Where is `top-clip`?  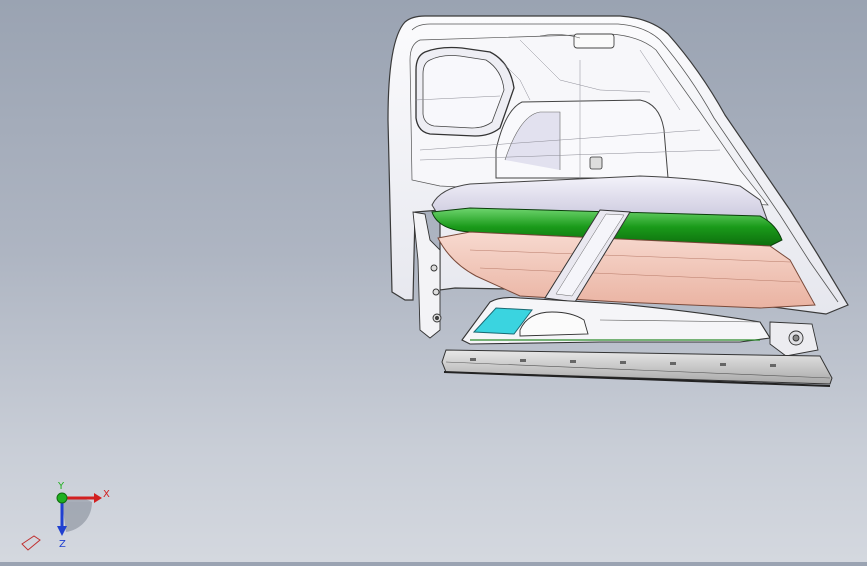 top-clip is located at coordinates (594, 41).